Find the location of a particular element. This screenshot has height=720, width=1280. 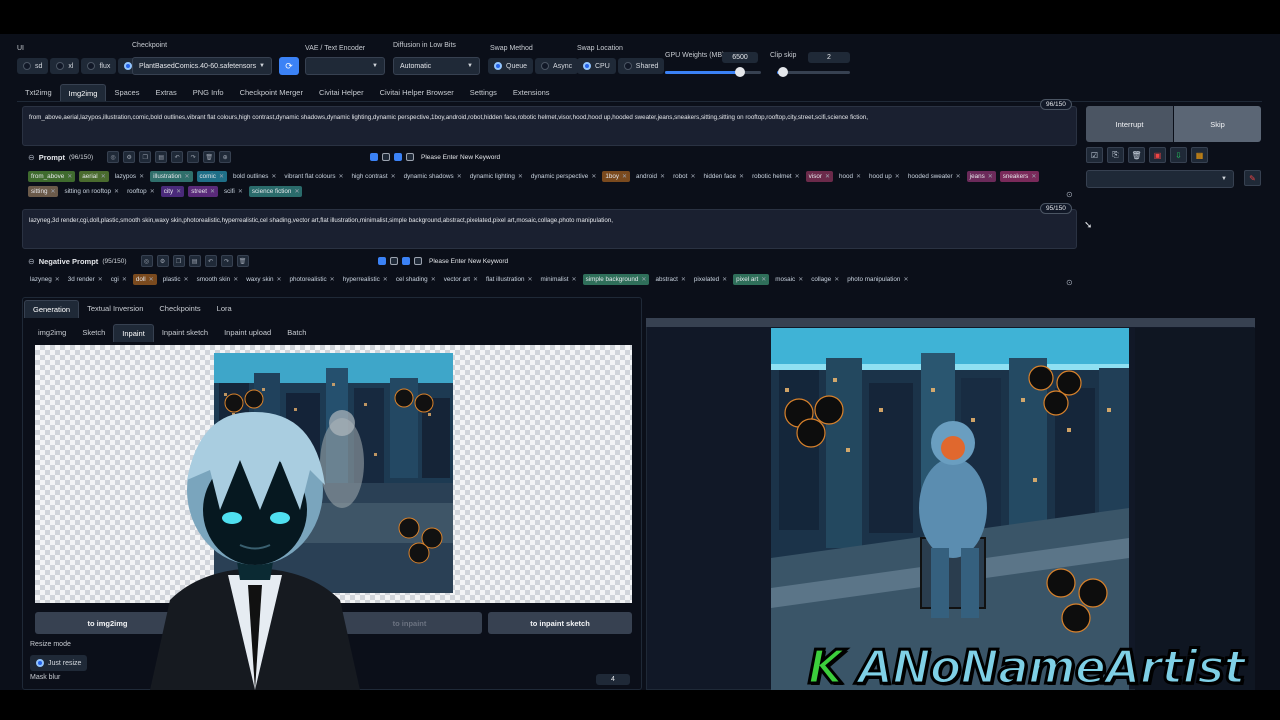

ui-radio-group: sd xl flux all is located at coordinates (83, 66).